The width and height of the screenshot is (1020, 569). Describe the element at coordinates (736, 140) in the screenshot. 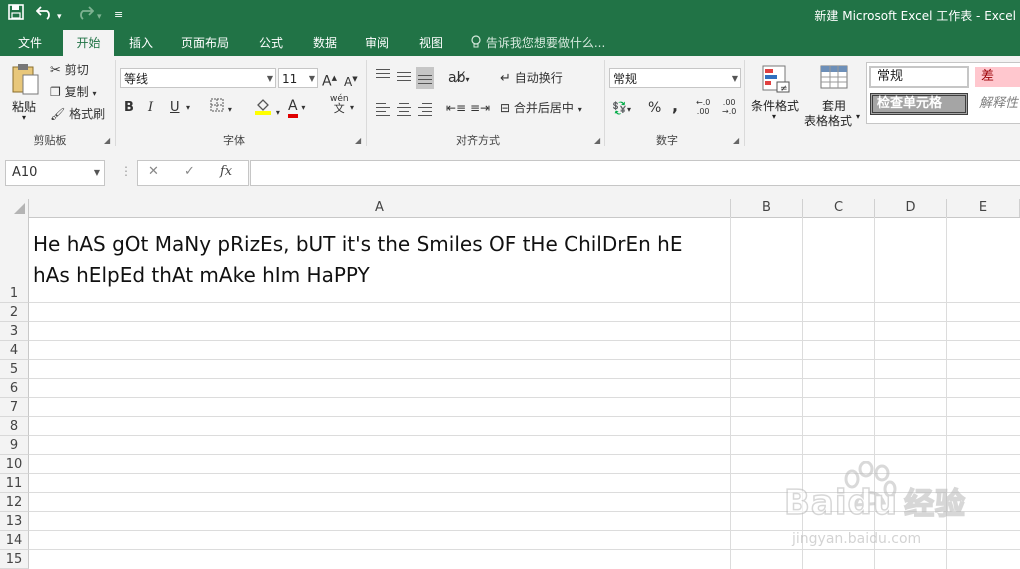

I see `number-launcher-icon: ◢` at that location.